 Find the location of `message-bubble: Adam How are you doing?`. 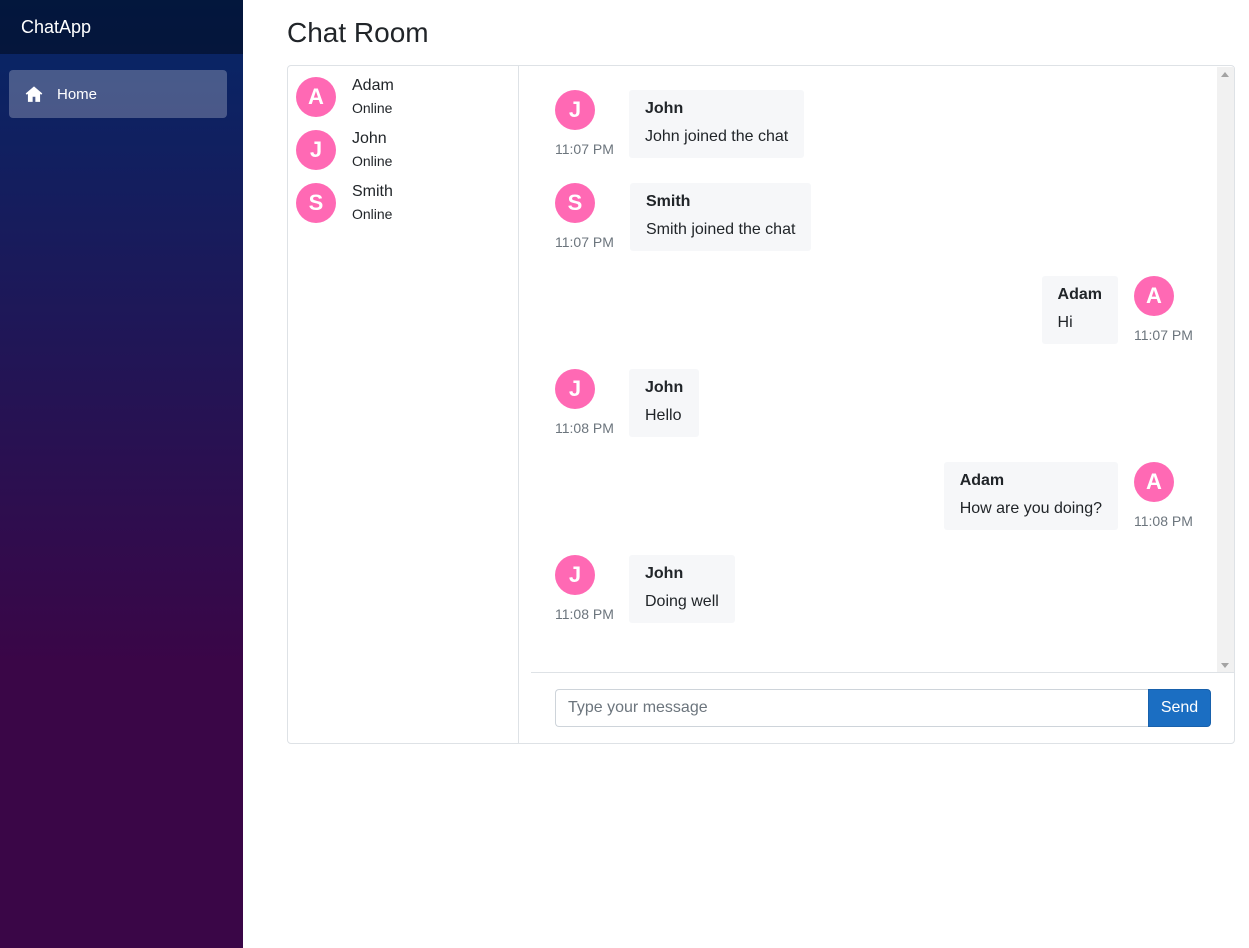

message-bubble: Adam How are you doing? is located at coordinates (1030, 496).